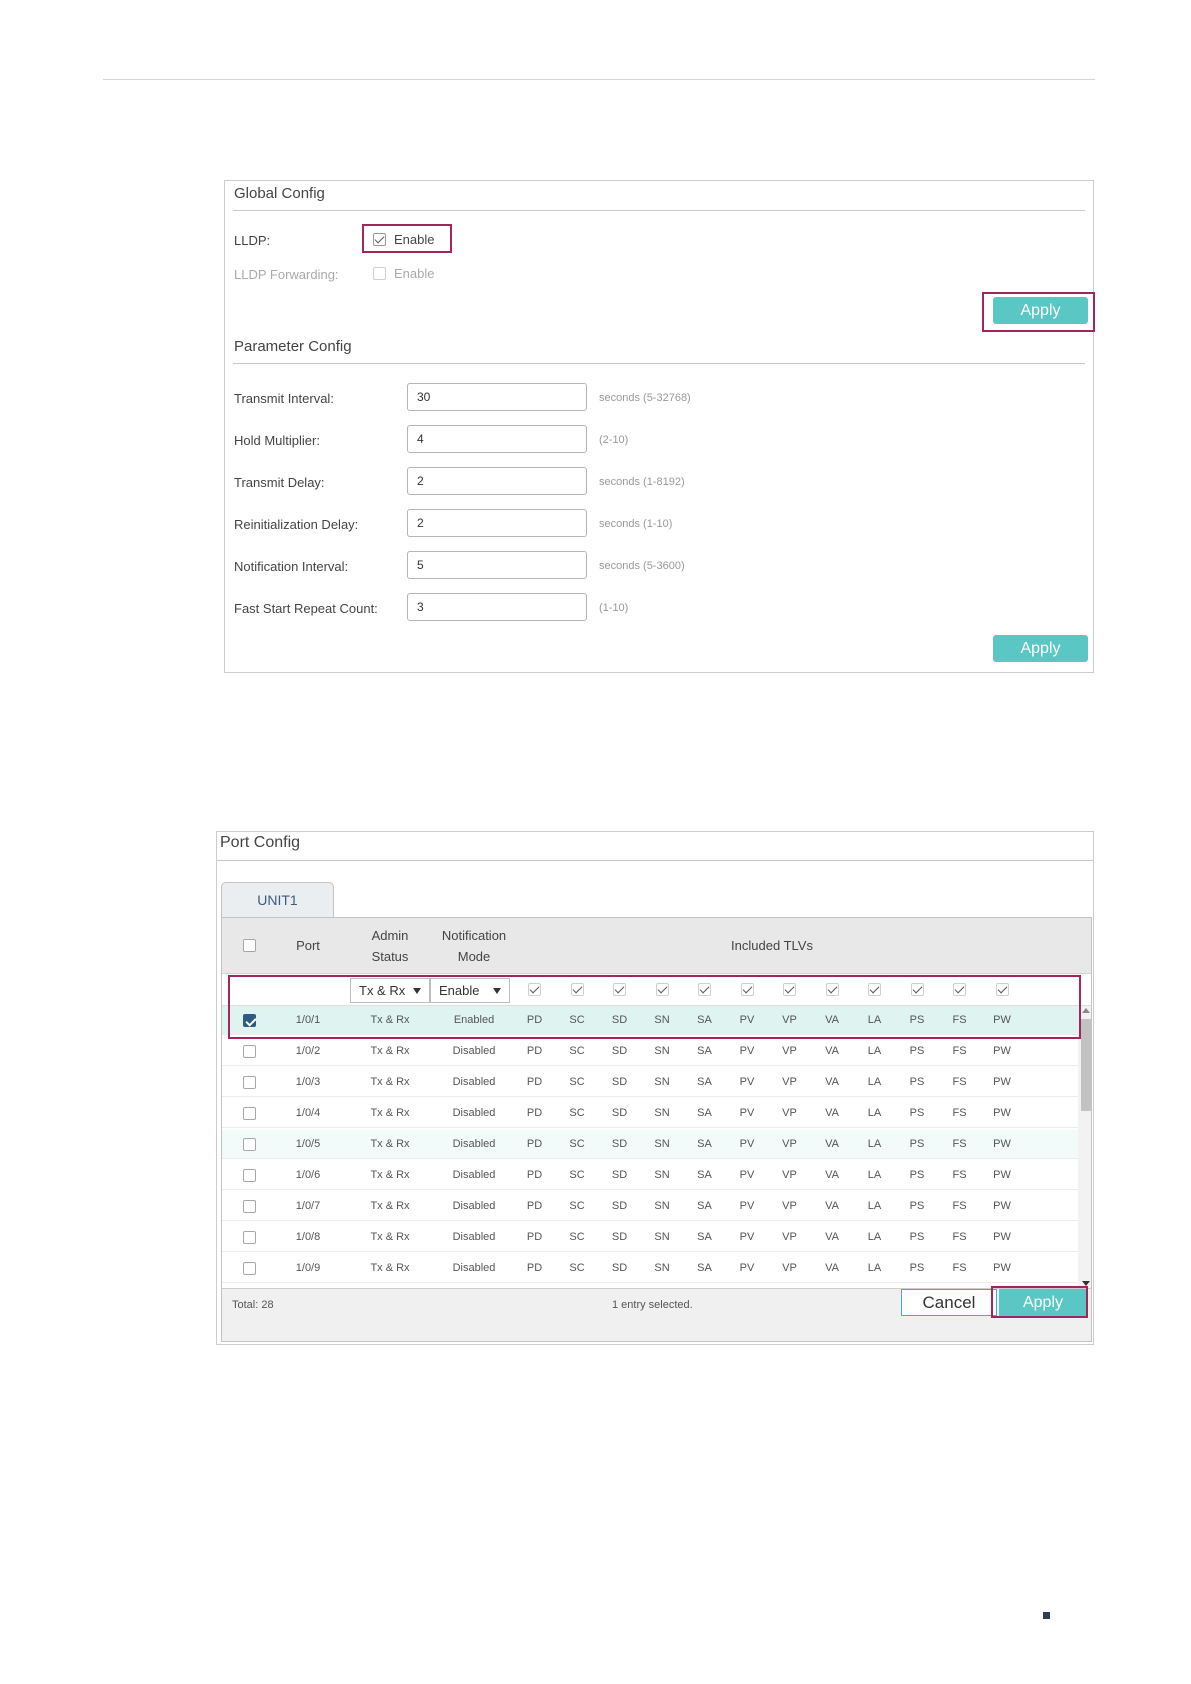 This screenshot has height=1684, width=1191. I want to click on scrollbar-thumb, so click(1086, 1065).